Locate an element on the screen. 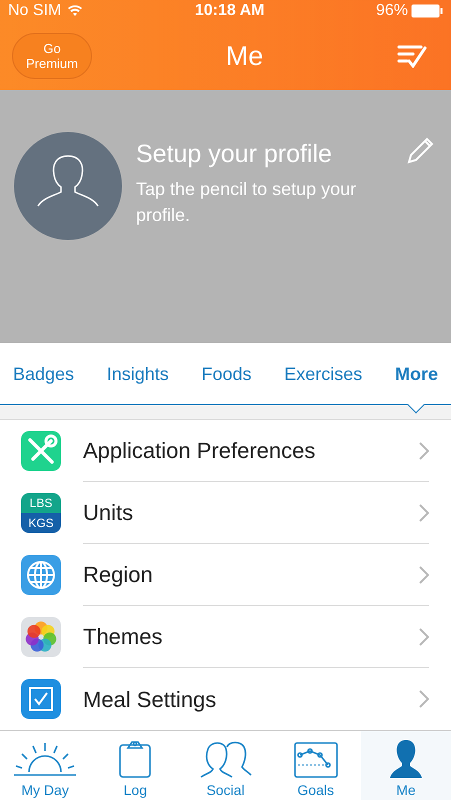 This screenshot has width=451, height=800. tools-icon is located at coordinates (41, 451).